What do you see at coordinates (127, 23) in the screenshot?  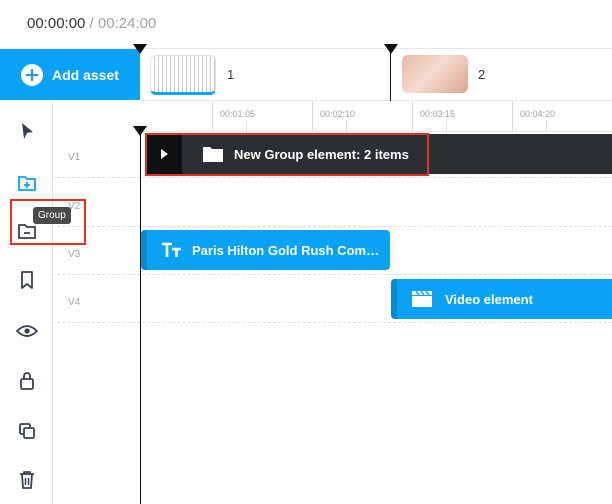 I see `total-time: 00:24:00` at bounding box center [127, 23].